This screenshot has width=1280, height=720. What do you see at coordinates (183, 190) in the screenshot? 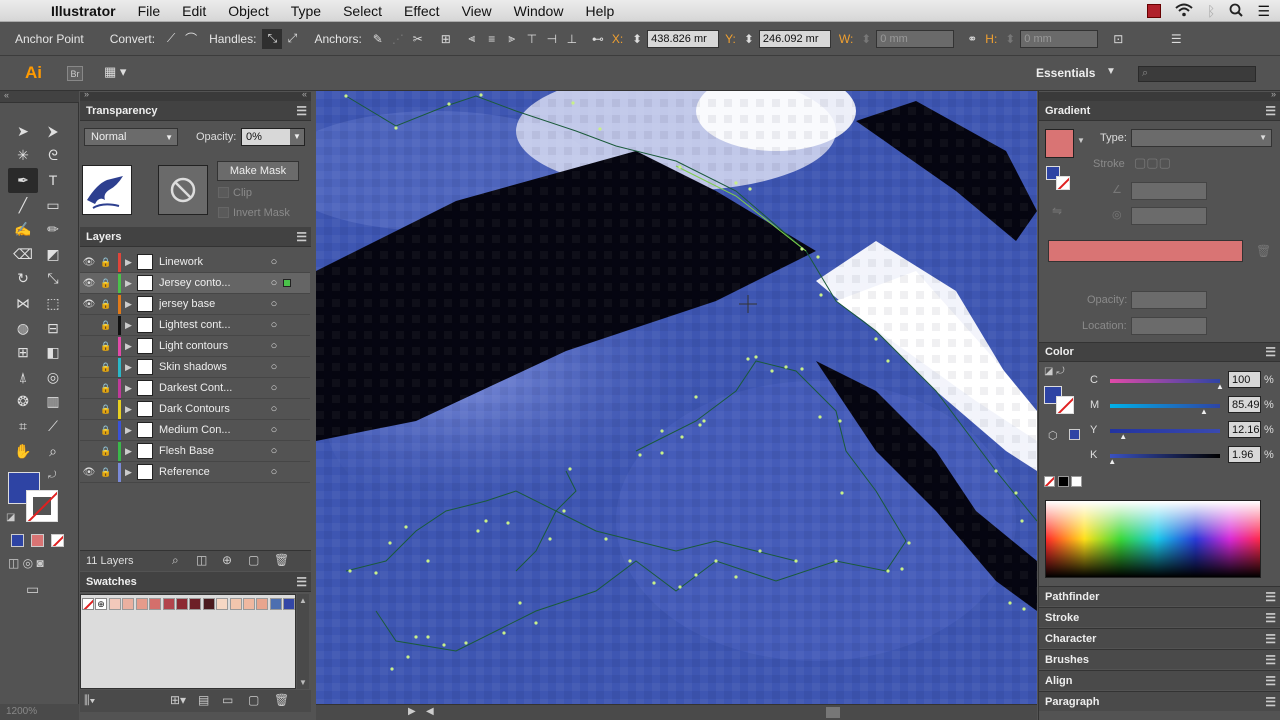
I see `mask-thumbnail` at bounding box center [183, 190].